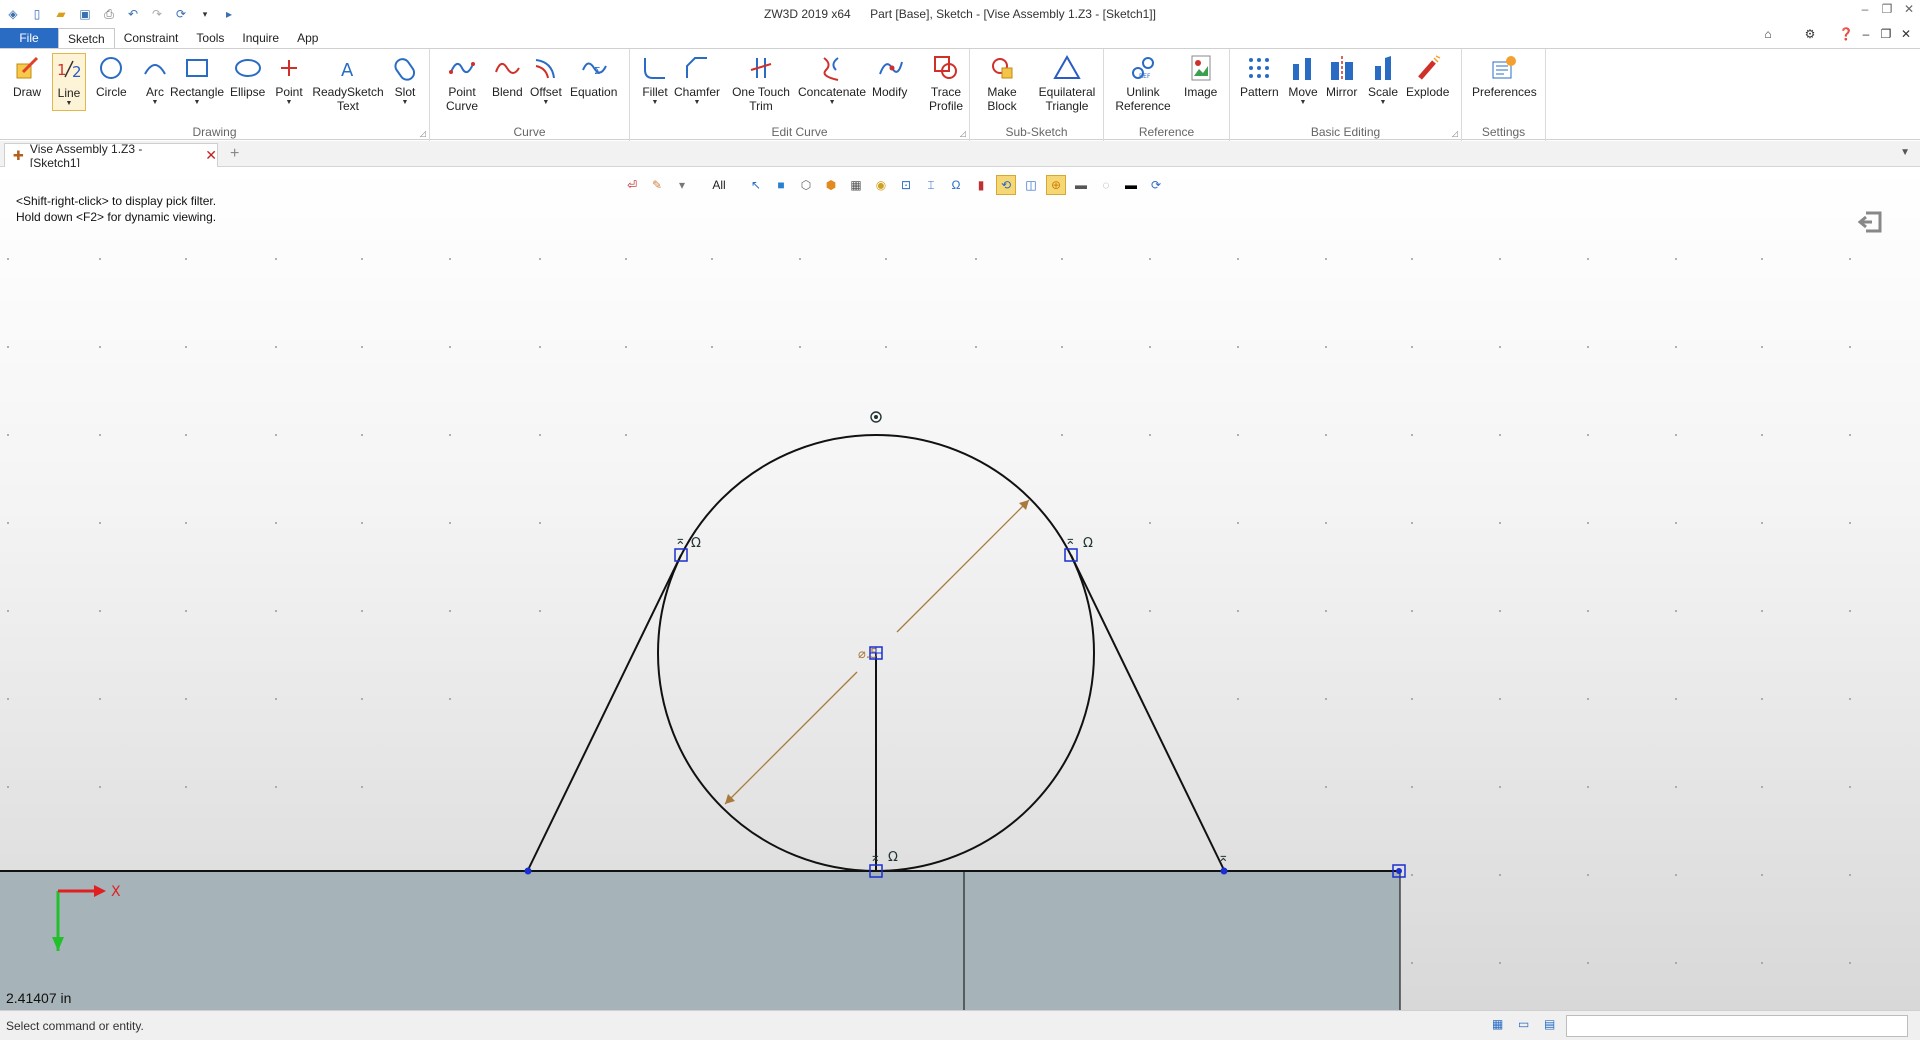  What do you see at coordinates (1768, 34) in the screenshot?
I see `collapse-ribbon-icon: ⌂` at bounding box center [1768, 34].